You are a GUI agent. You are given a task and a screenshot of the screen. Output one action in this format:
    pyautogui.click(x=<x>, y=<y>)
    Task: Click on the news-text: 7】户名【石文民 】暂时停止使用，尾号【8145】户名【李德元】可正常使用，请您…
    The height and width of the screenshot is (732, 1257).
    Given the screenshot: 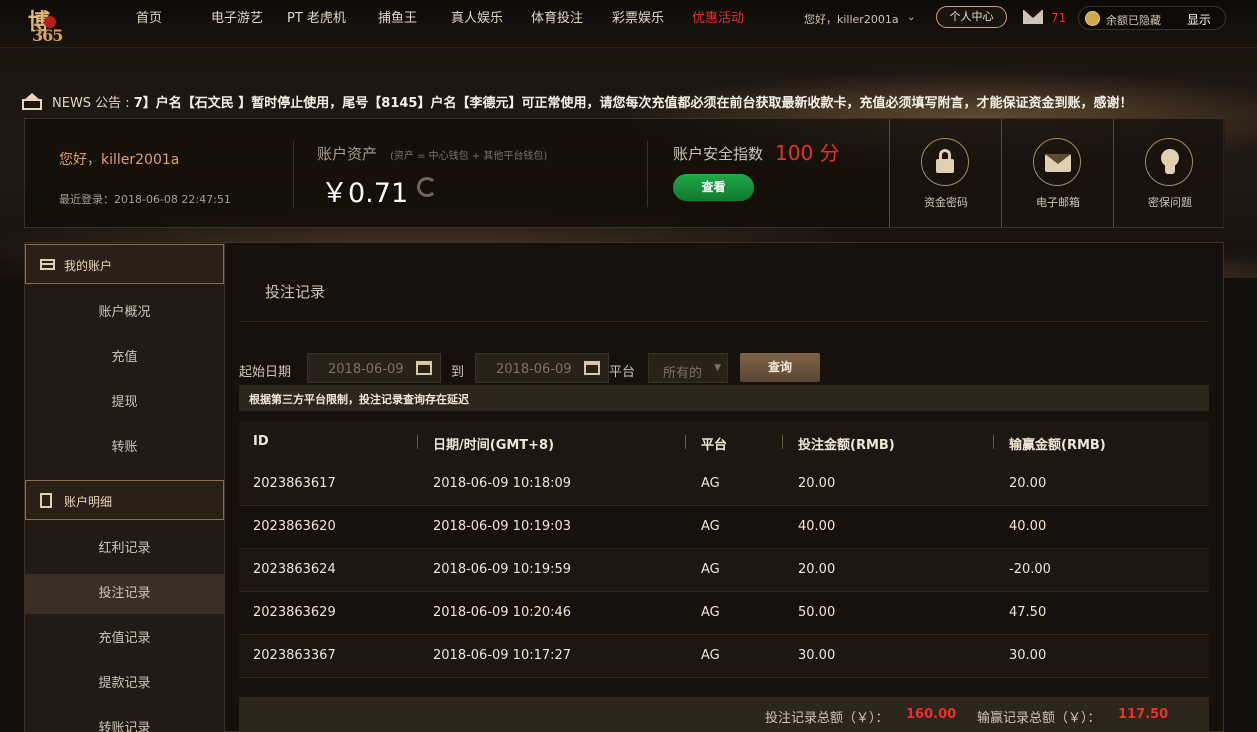 What is the action you would take?
    pyautogui.click(x=633, y=103)
    